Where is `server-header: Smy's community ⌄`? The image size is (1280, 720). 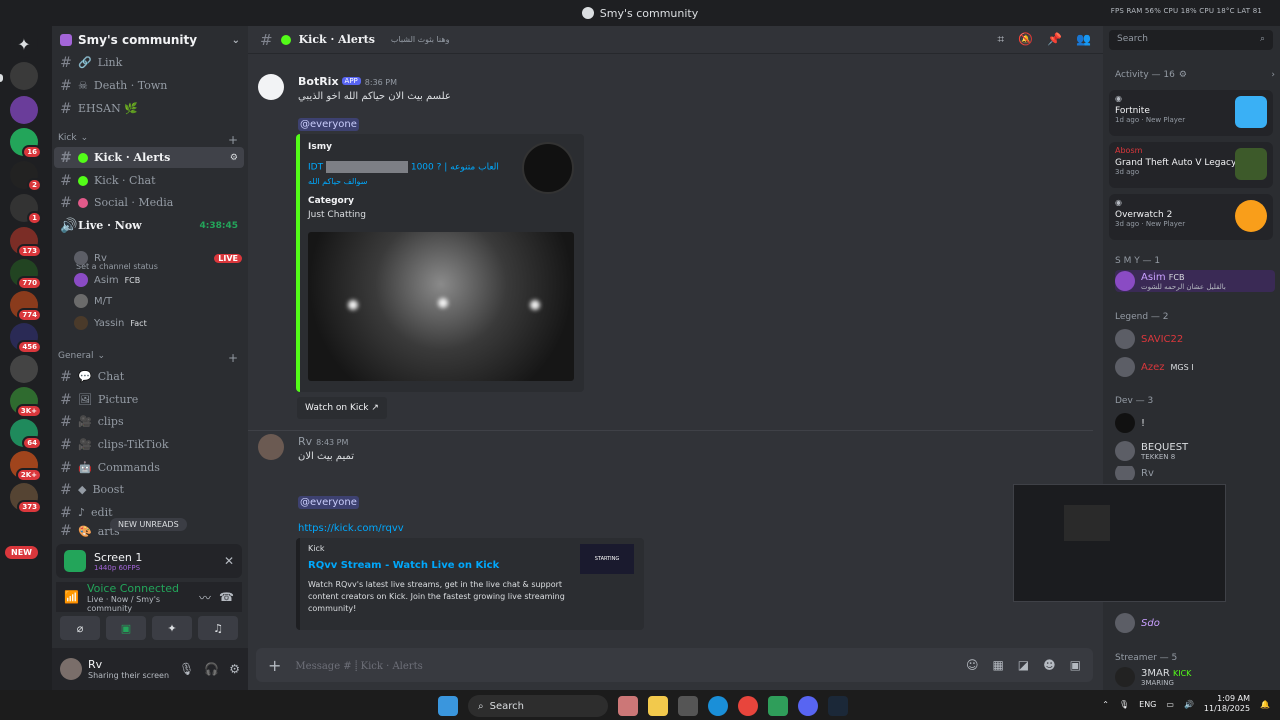 server-header: Smy's community ⌄ is located at coordinates (150, 40).